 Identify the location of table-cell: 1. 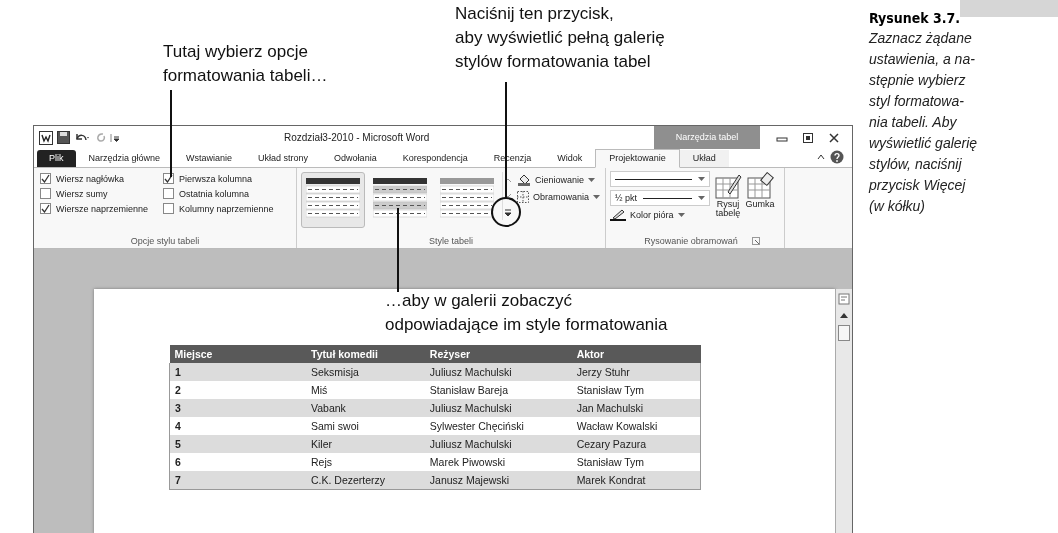
(237, 372).